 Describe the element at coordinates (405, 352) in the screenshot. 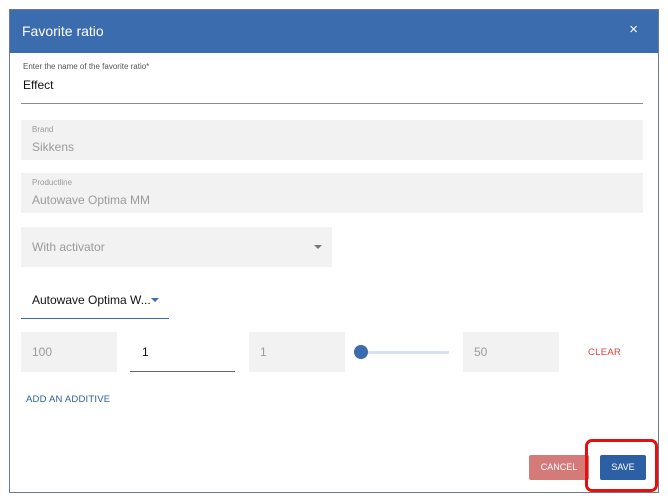

I see `ratio-slider-track` at that location.